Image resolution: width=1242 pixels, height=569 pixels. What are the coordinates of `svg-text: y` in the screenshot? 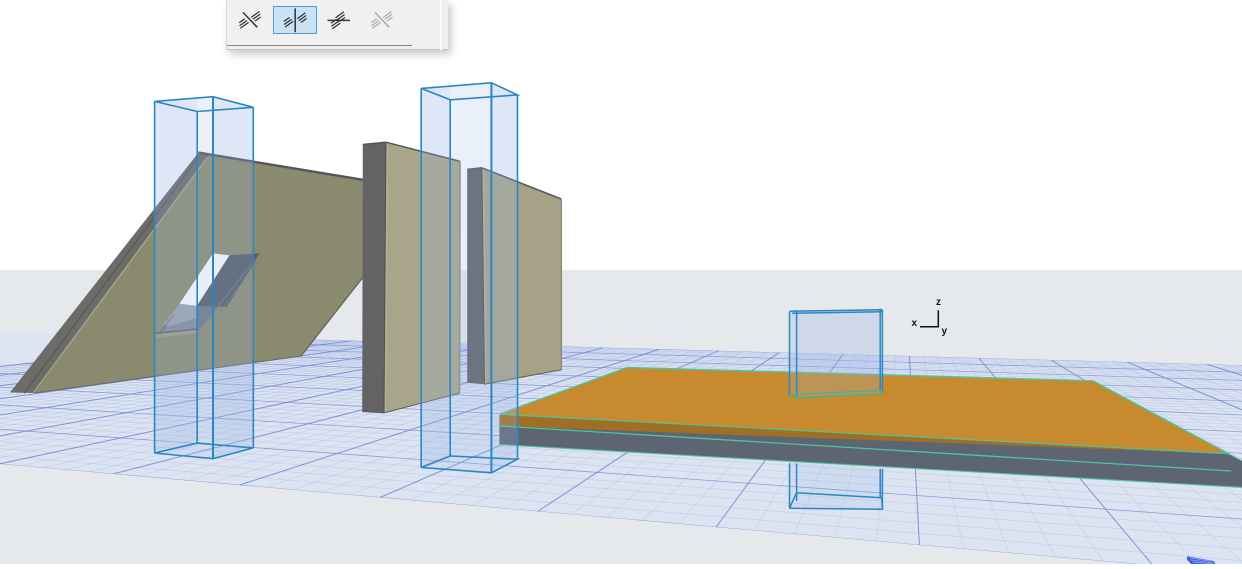 It's located at (945, 331).